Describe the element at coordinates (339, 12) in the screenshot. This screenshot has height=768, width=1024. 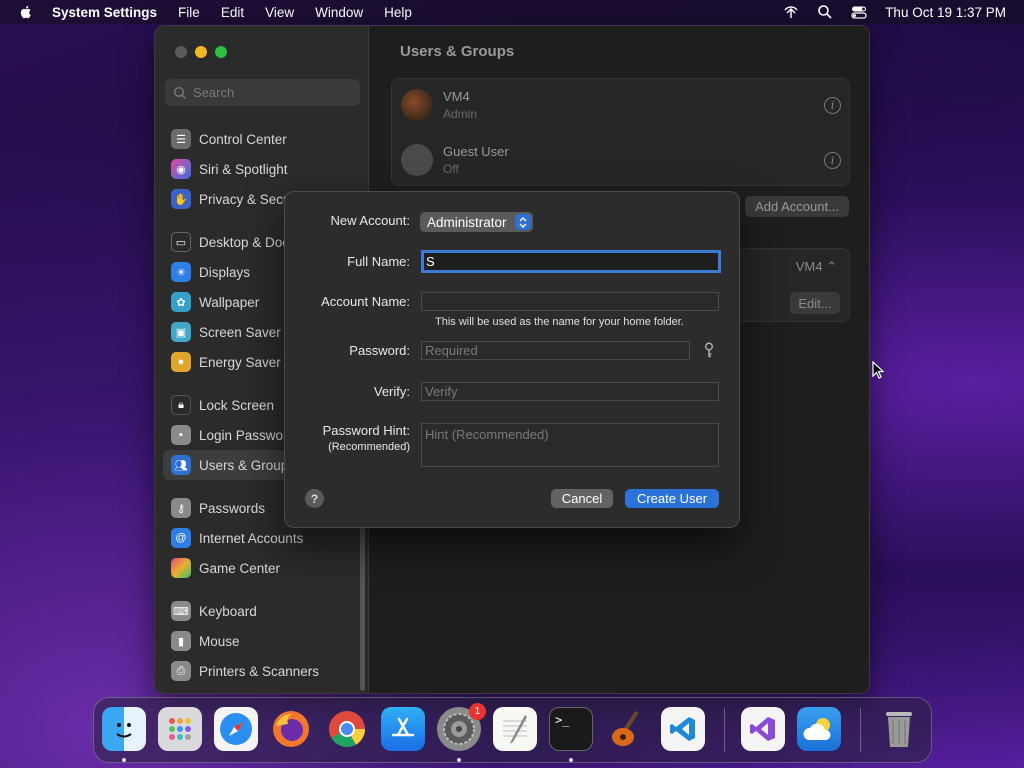
I see `menu-window: Window` at that location.